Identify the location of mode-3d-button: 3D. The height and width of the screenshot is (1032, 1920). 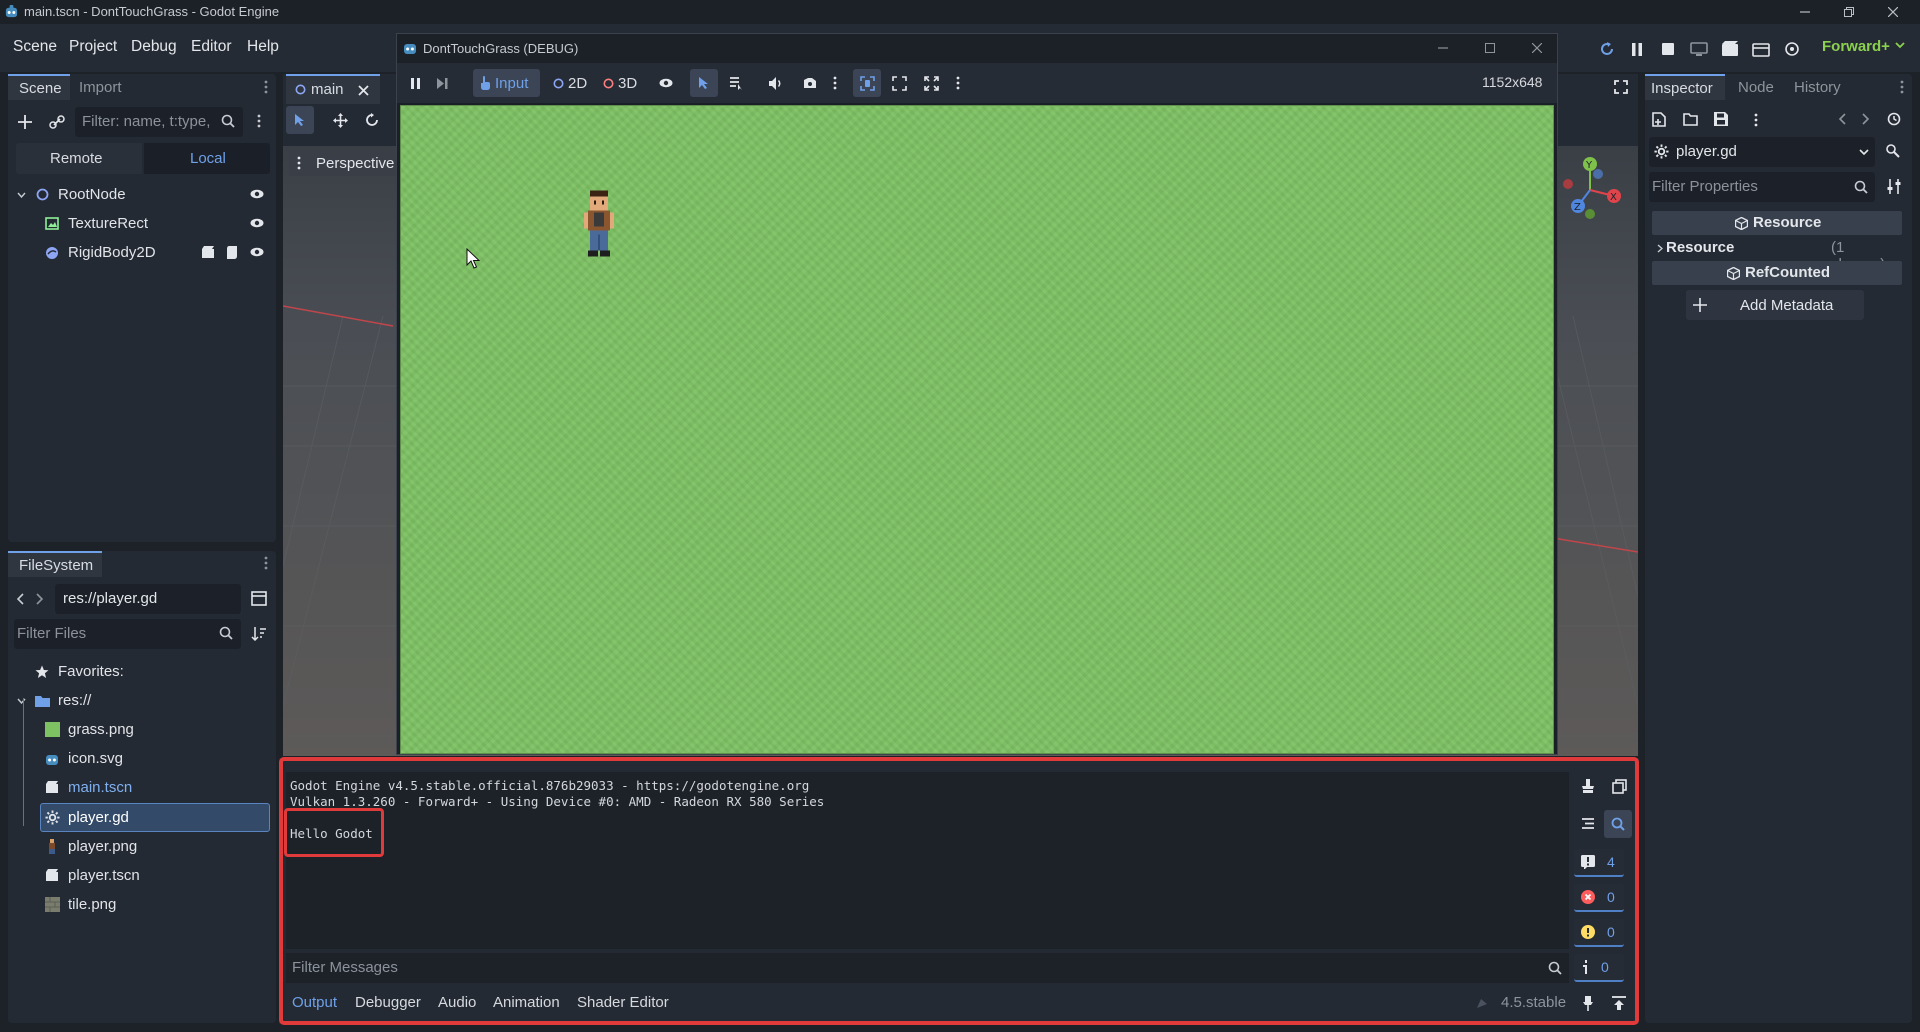
(619, 83).